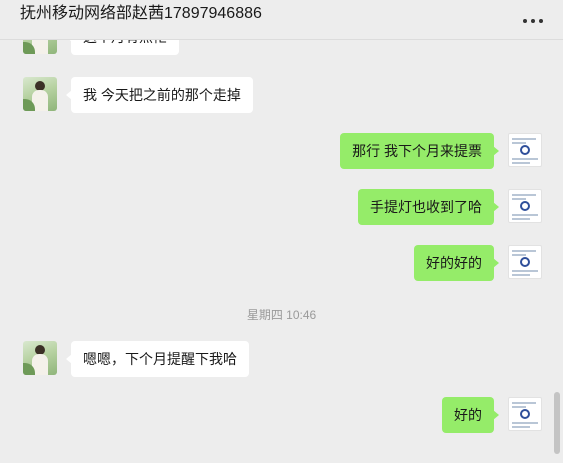  What do you see at coordinates (533, 21) in the screenshot?
I see `more-options-icon` at bounding box center [533, 21].